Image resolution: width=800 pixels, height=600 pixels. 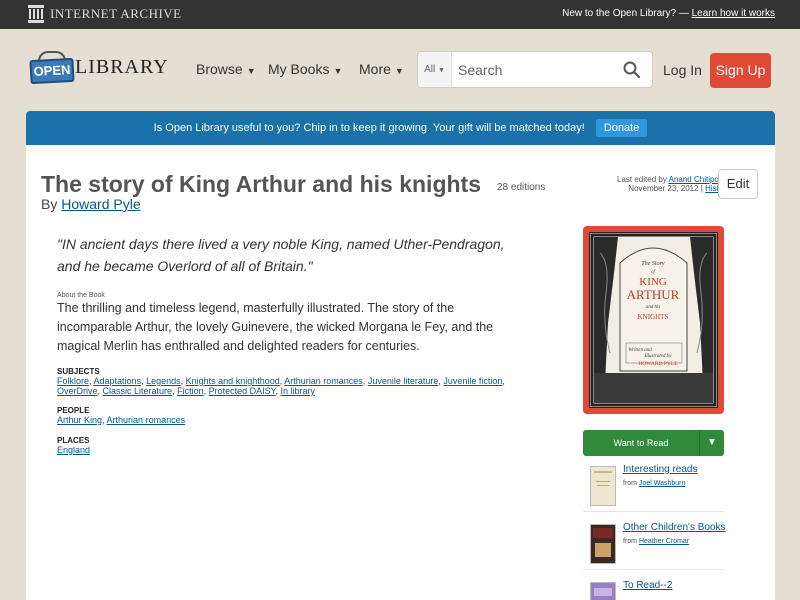 I want to click on subject-link: OverDrive, so click(x=77, y=391).